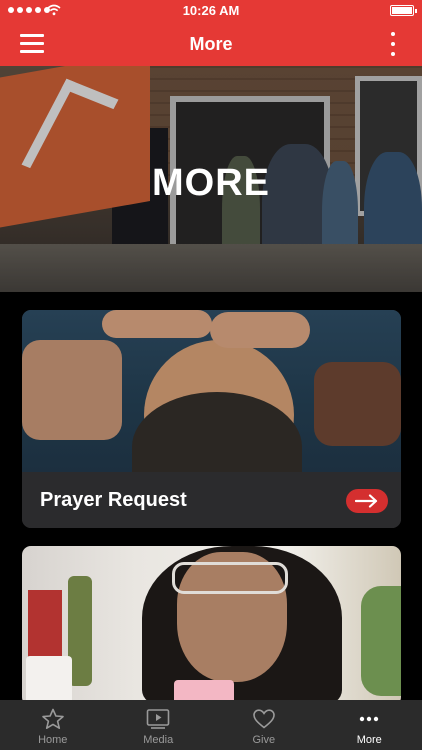 This screenshot has width=422, height=750. I want to click on tab-label: Media, so click(158, 740).